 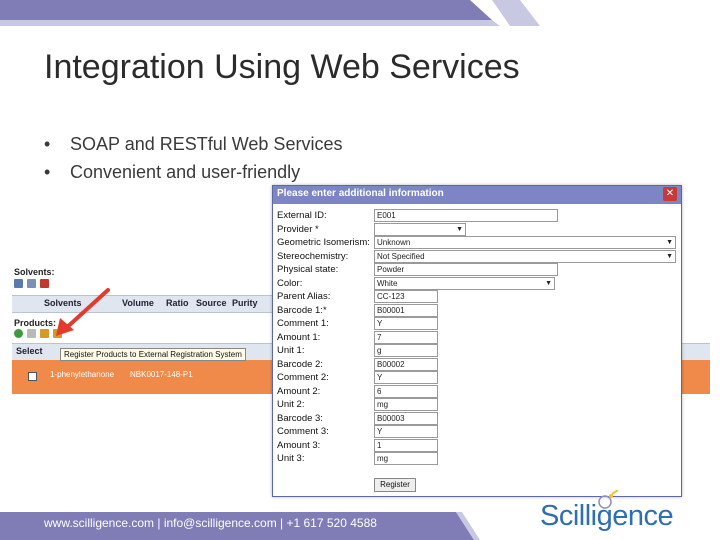 What do you see at coordinates (270, 13) in the screenshot?
I see `top-decorative-band` at bounding box center [270, 13].